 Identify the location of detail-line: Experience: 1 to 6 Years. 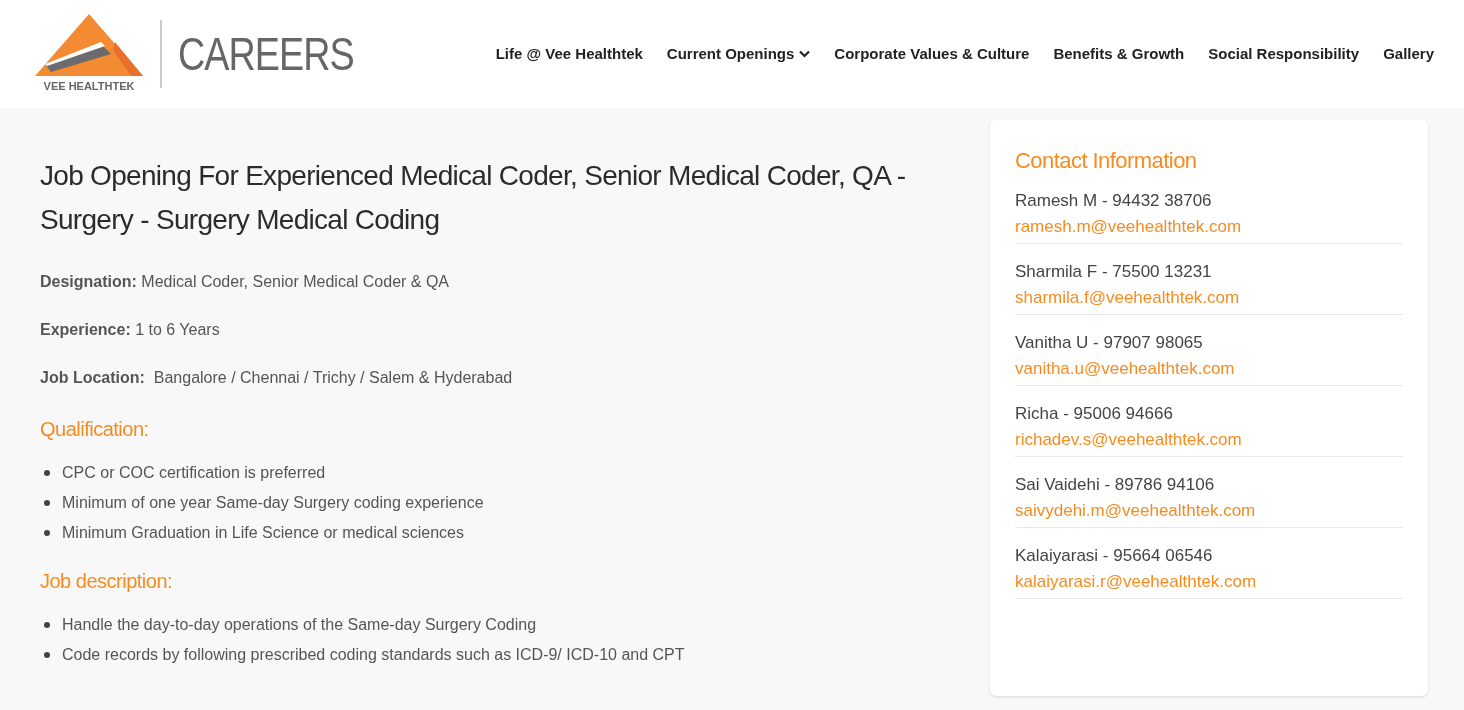
(130, 330).